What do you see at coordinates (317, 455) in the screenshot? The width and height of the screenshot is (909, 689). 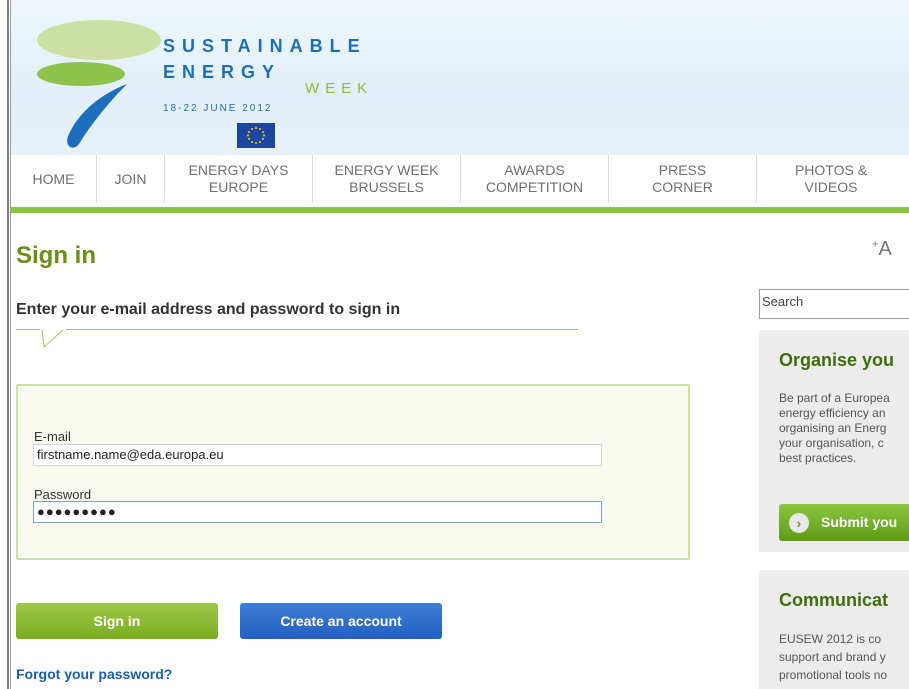 I see `email-field: firstname.name@eda.europa.eu` at bounding box center [317, 455].